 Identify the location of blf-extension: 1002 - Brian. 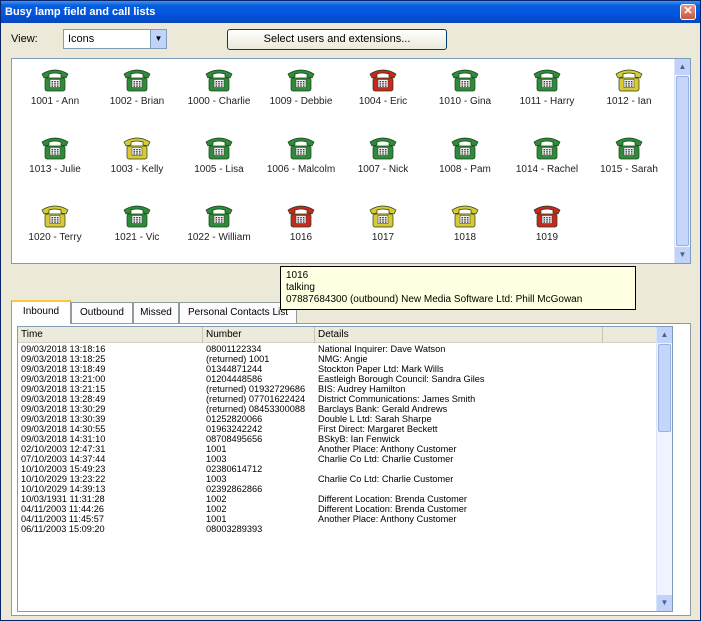
(137, 86).